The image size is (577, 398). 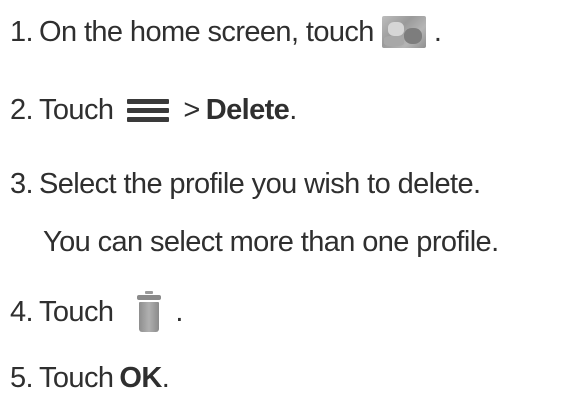 I want to click on step-number: 5., so click(x=22, y=378).